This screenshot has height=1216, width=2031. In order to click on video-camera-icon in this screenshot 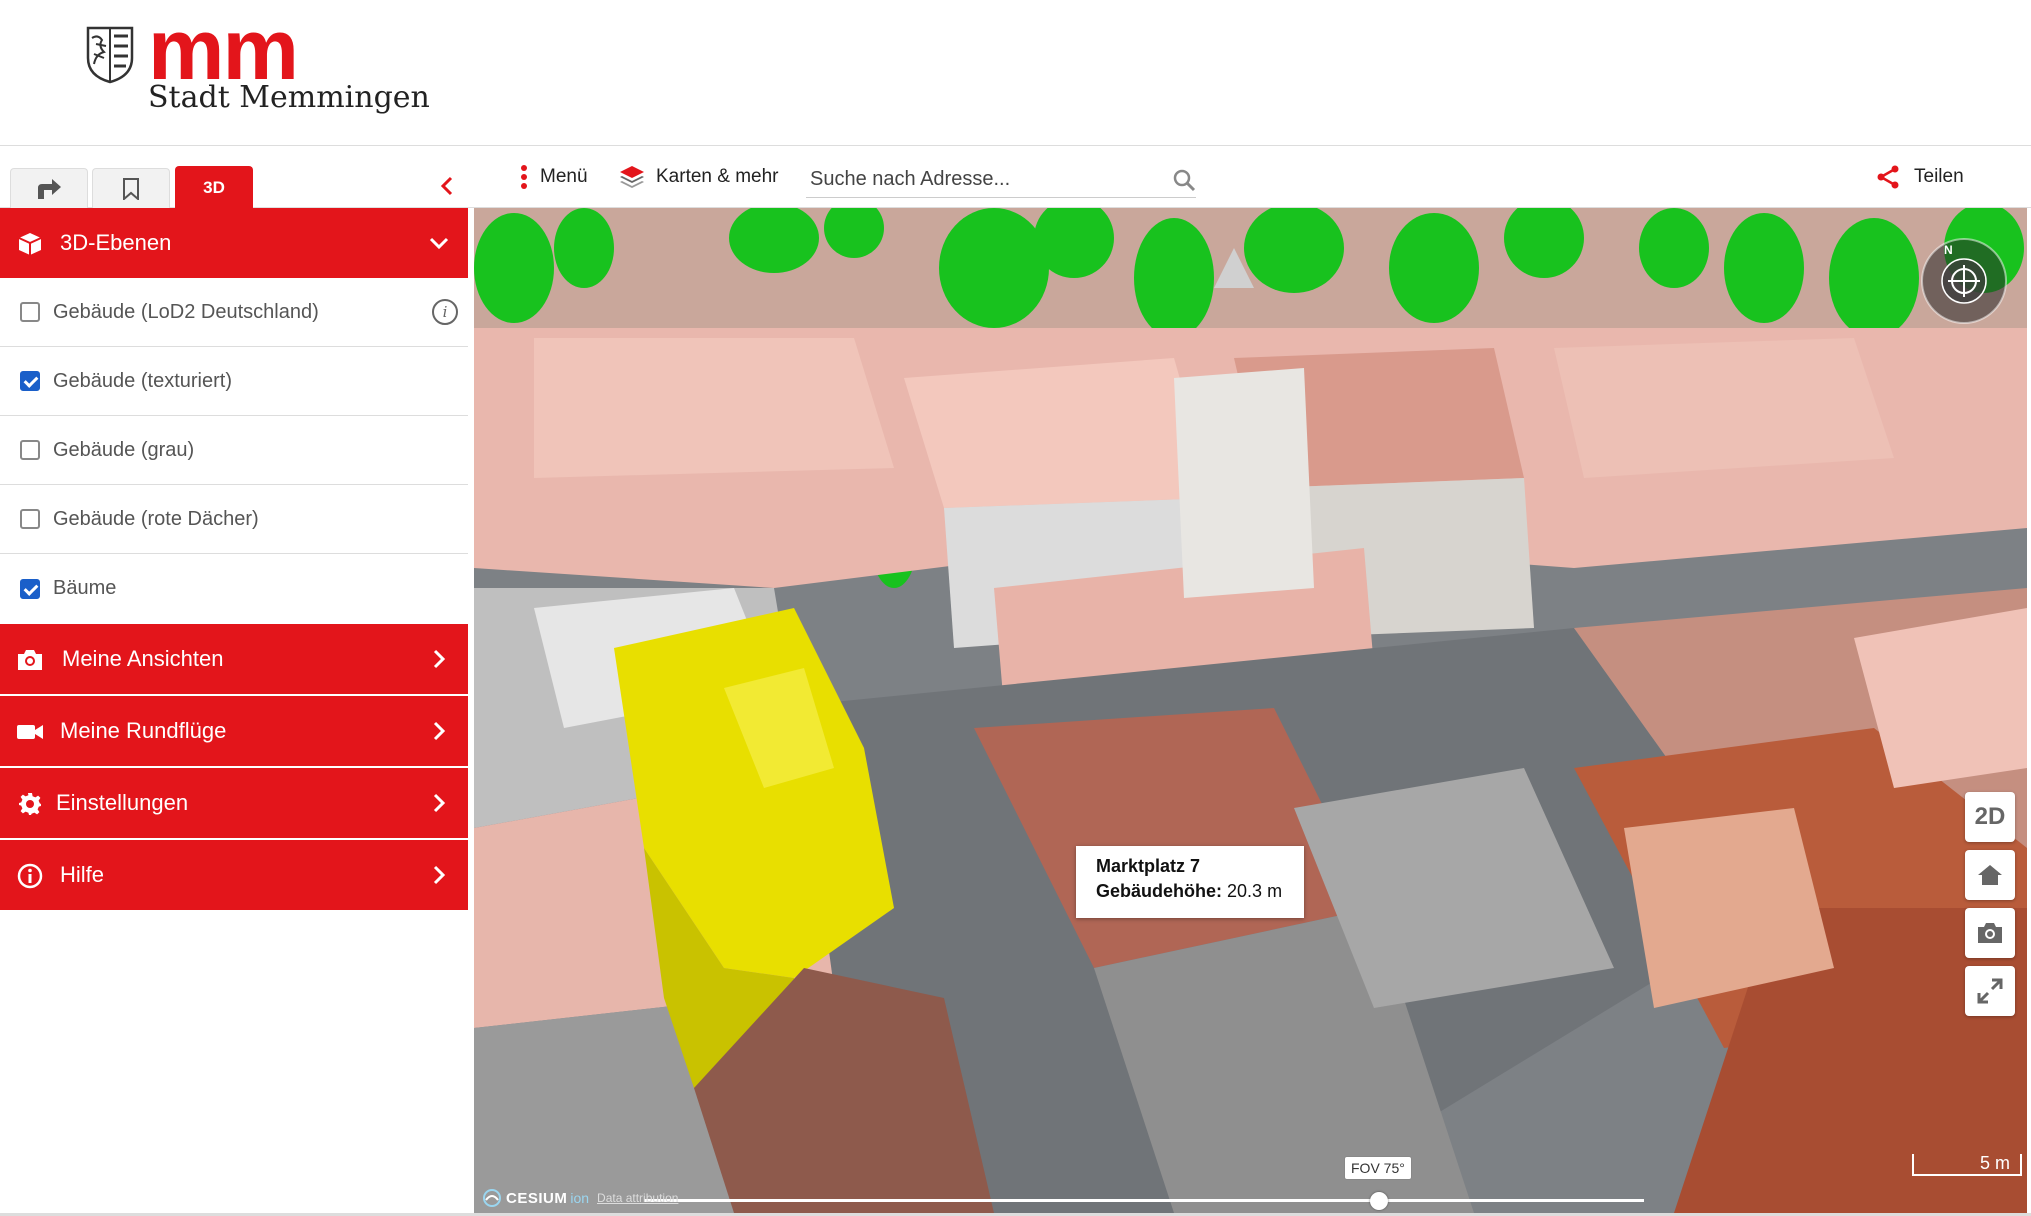, I will do `click(30, 732)`.